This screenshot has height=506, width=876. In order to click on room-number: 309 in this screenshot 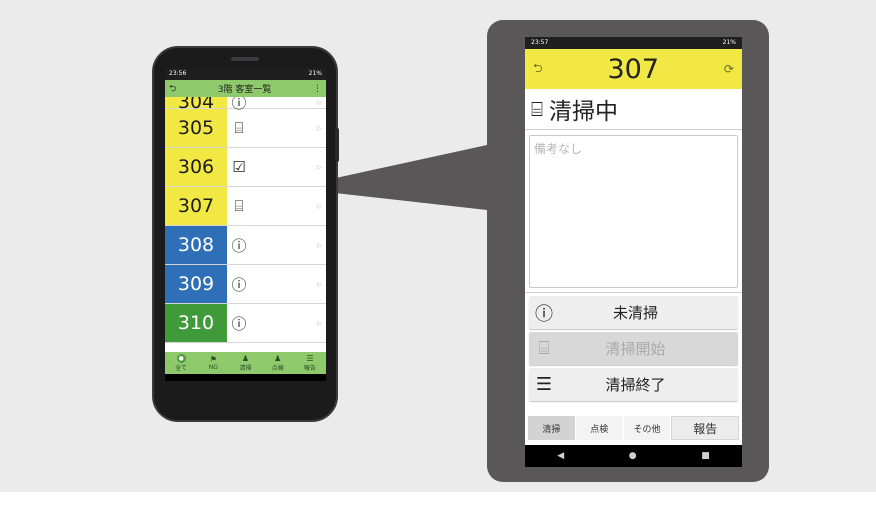, I will do `click(196, 284)`.